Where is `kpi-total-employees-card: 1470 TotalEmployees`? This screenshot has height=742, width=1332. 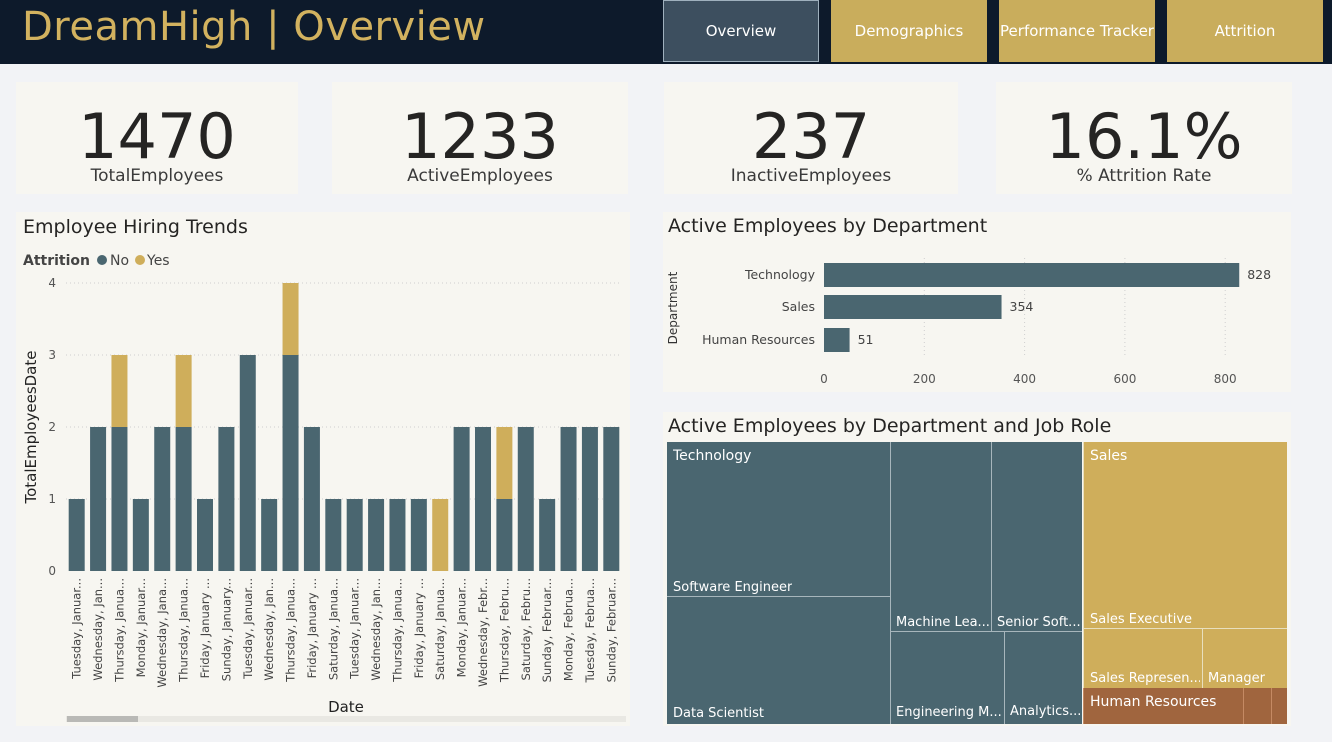
kpi-total-employees-card: 1470 TotalEmployees is located at coordinates (157, 138).